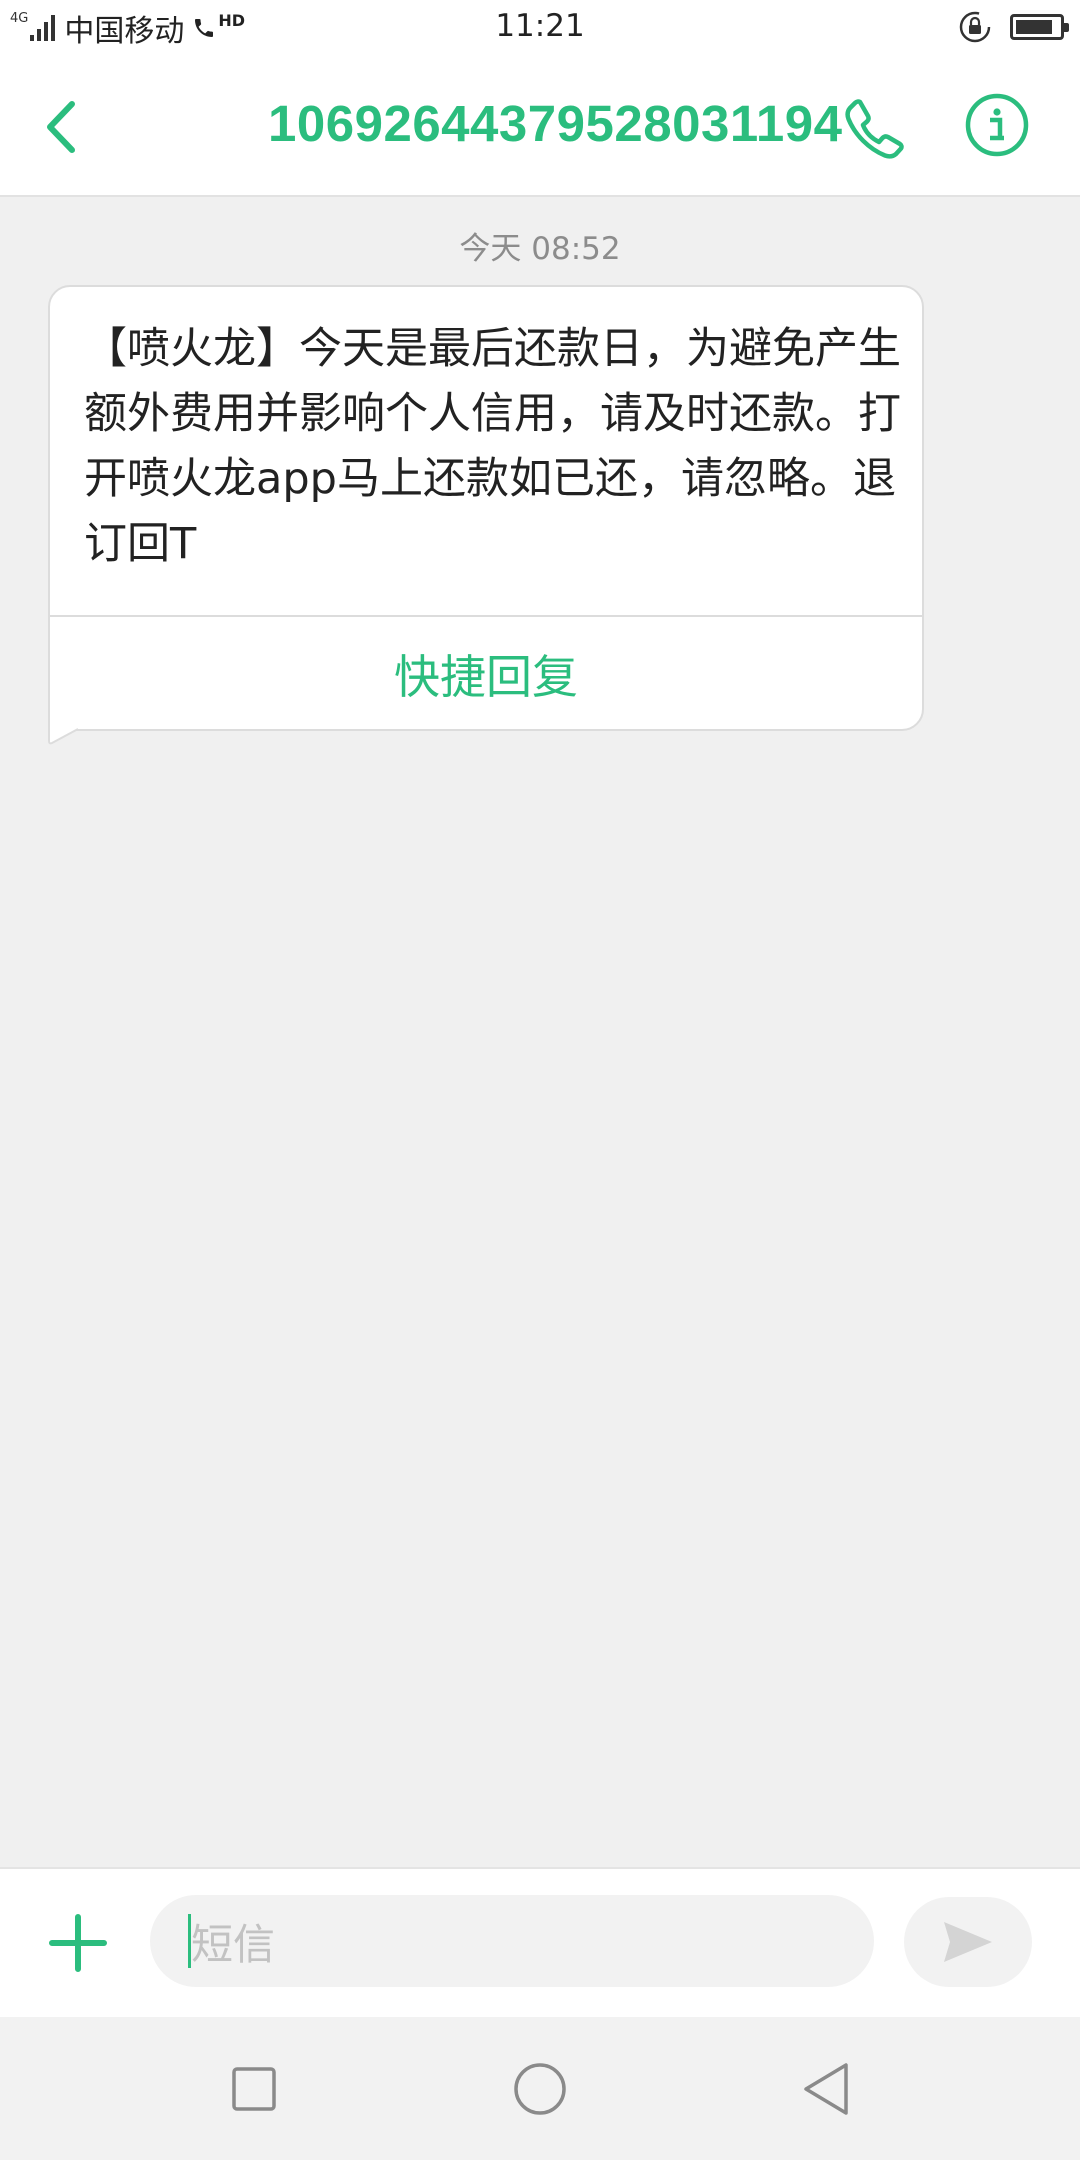 This screenshot has height=2160, width=1080. What do you see at coordinates (486, 674) in the screenshot?
I see `quick-reply-button: 快捷回复` at bounding box center [486, 674].